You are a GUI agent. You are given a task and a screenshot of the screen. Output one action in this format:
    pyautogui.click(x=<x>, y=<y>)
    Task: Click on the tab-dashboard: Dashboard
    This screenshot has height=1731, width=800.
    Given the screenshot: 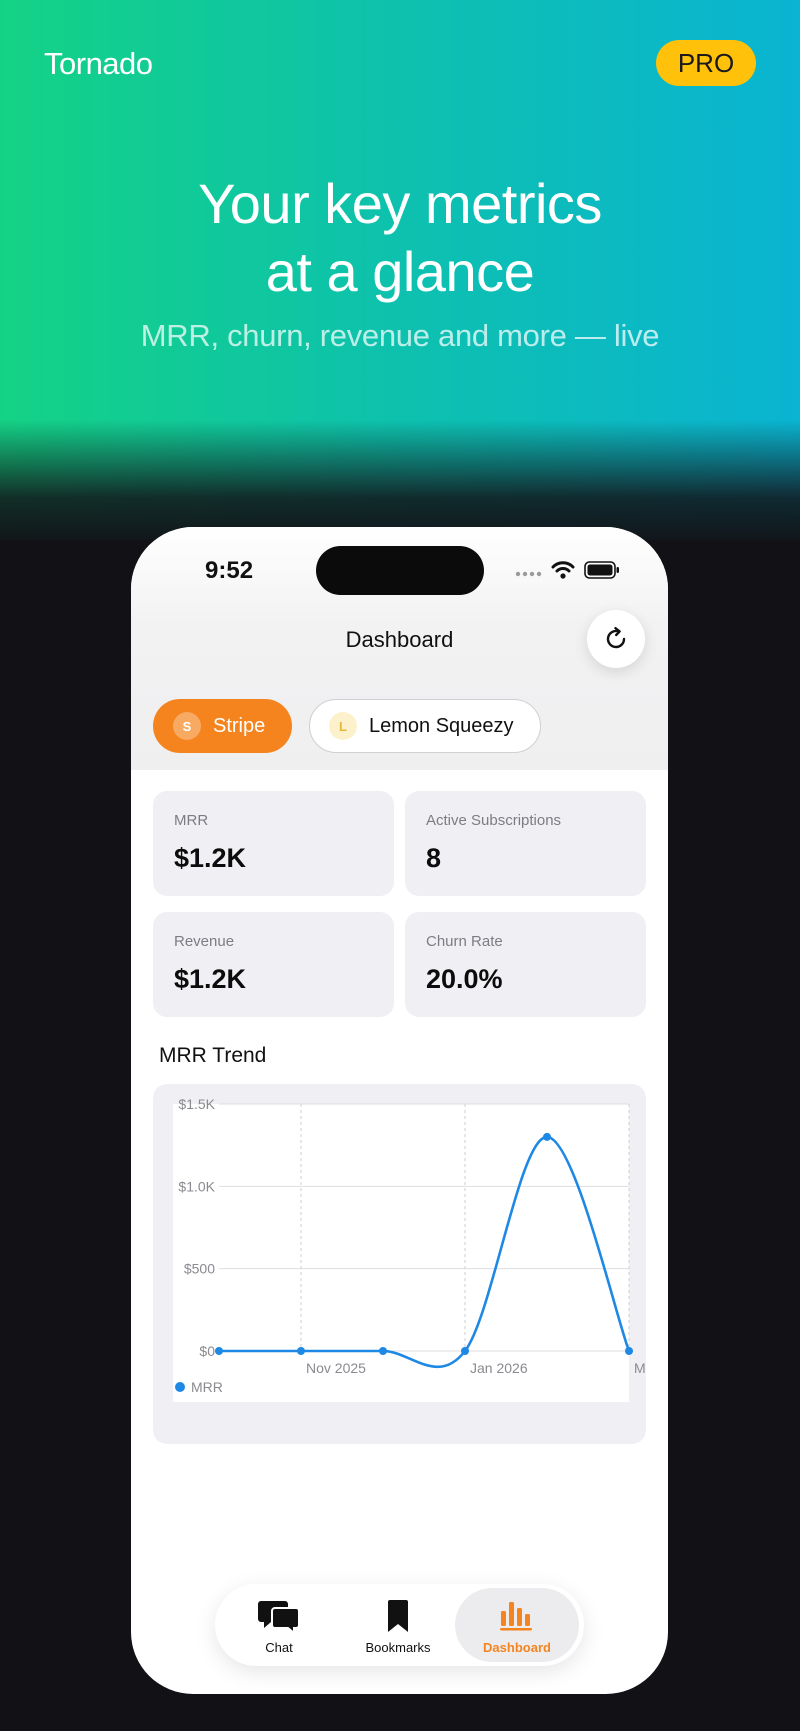 What is the action you would take?
    pyautogui.click(x=517, y=1625)
    